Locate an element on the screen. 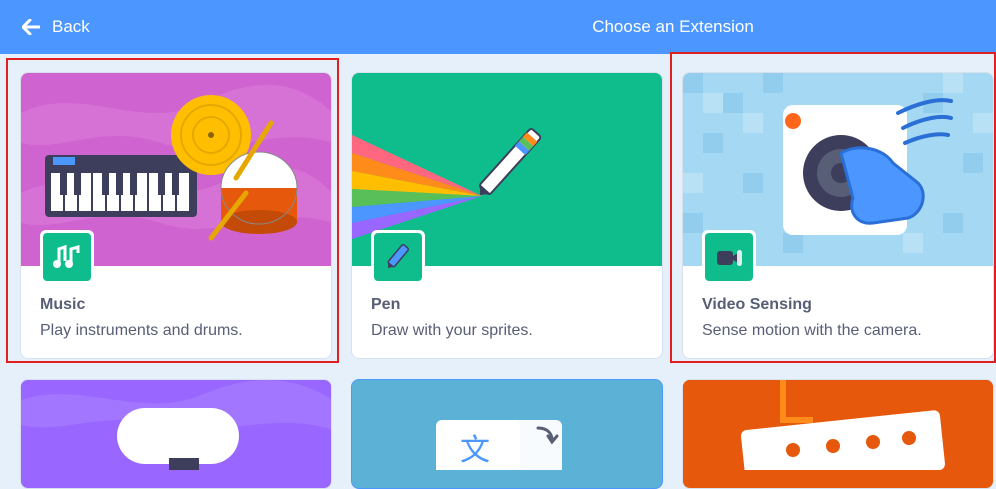 The image size is (996, 489). extension-card-makey-makey is located at coordinates (838, 434).